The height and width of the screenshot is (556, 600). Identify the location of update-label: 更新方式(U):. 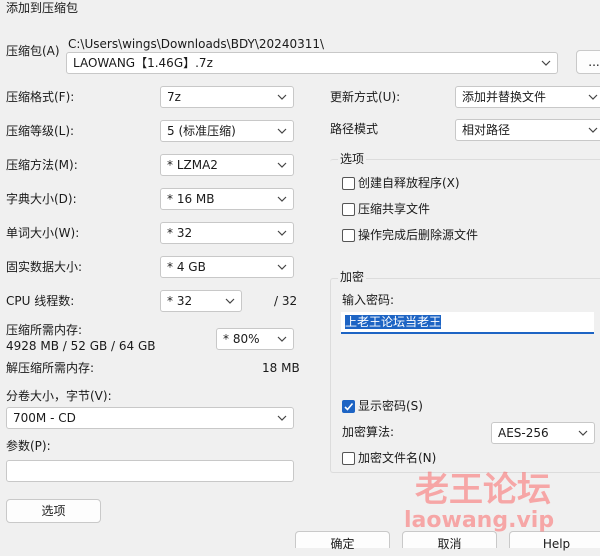
(365, 97).